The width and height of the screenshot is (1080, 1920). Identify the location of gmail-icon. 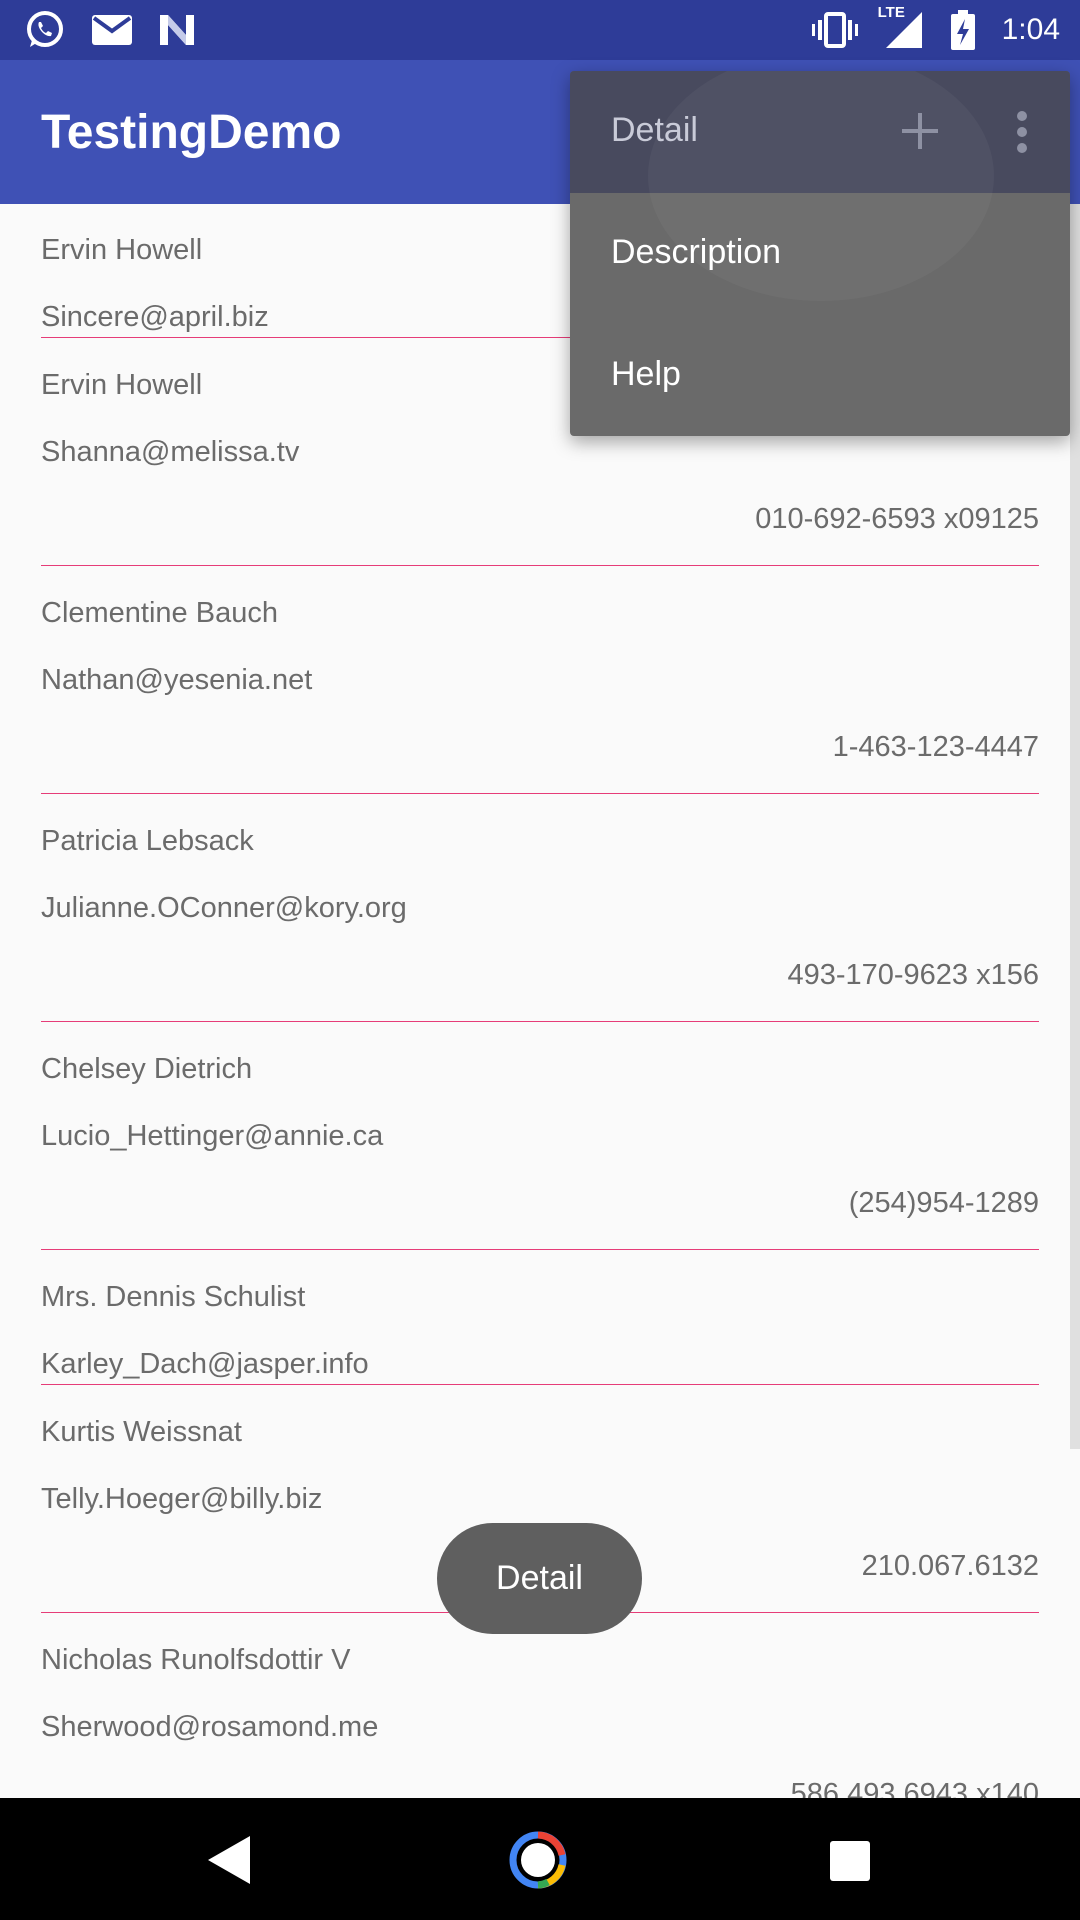
(112, 30).